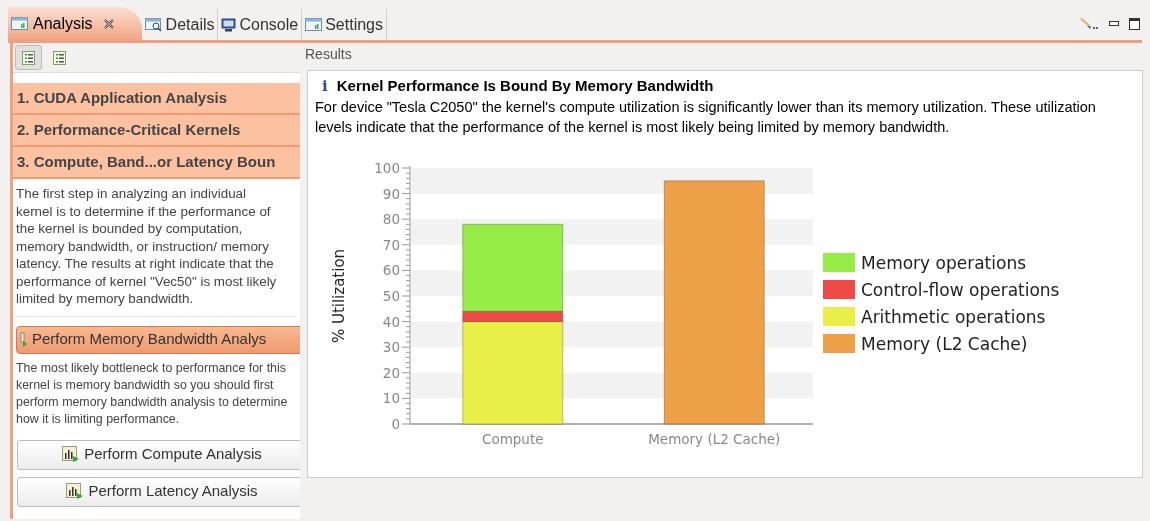 The width and height of the screenshot is (1150, 521). I want to click on legend-label: Arithmetic operations, so click(953, 317).